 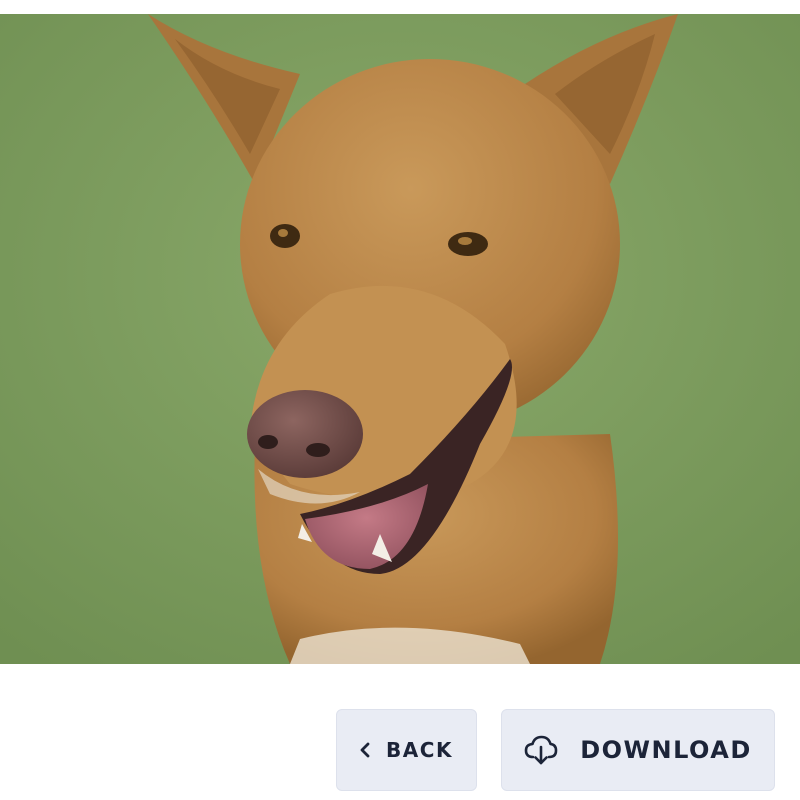 I want to click on dog-nose, so click(x=305, y=434).